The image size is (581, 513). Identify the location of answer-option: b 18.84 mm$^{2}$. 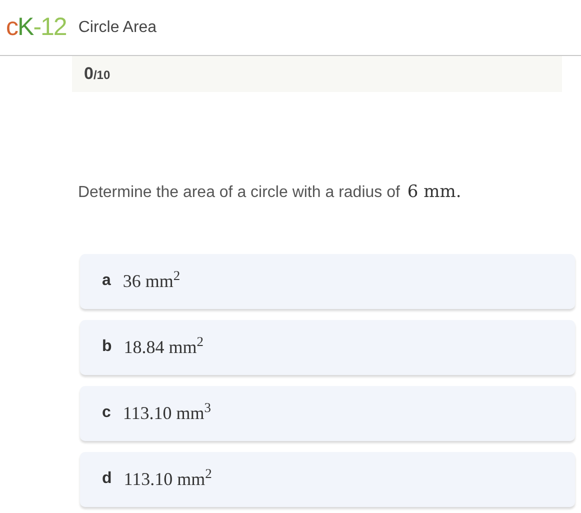
(327, 347).